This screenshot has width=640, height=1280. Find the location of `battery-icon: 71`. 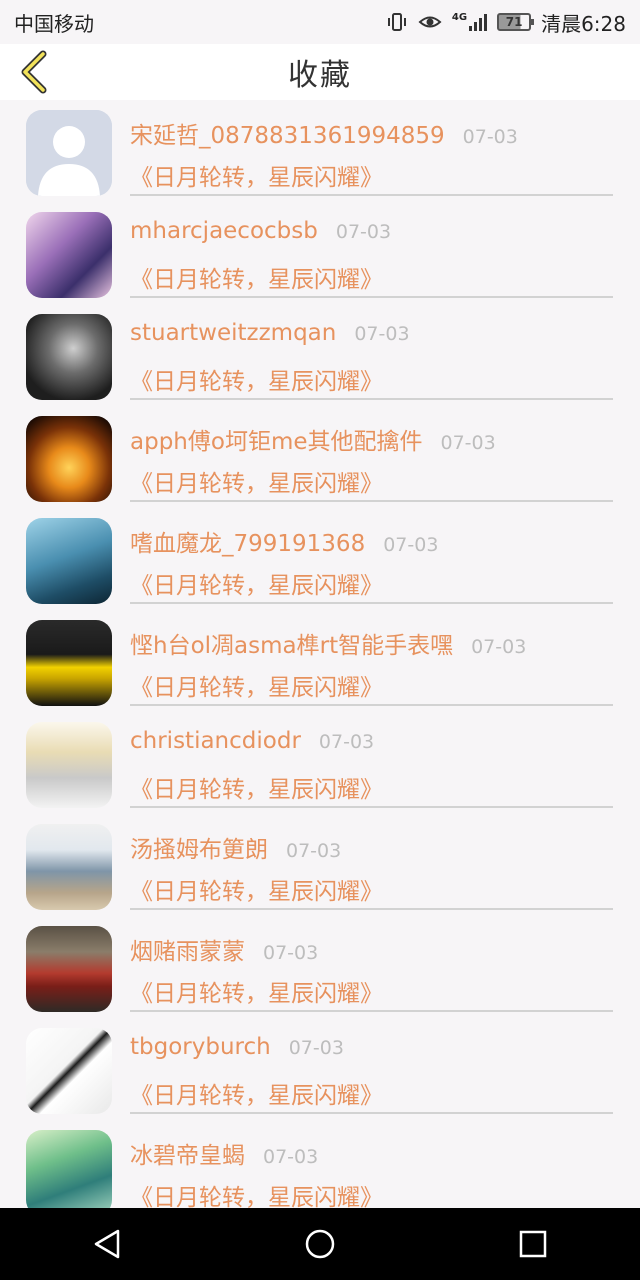

battery-icon: 71 is located at coordinates (516, 22).